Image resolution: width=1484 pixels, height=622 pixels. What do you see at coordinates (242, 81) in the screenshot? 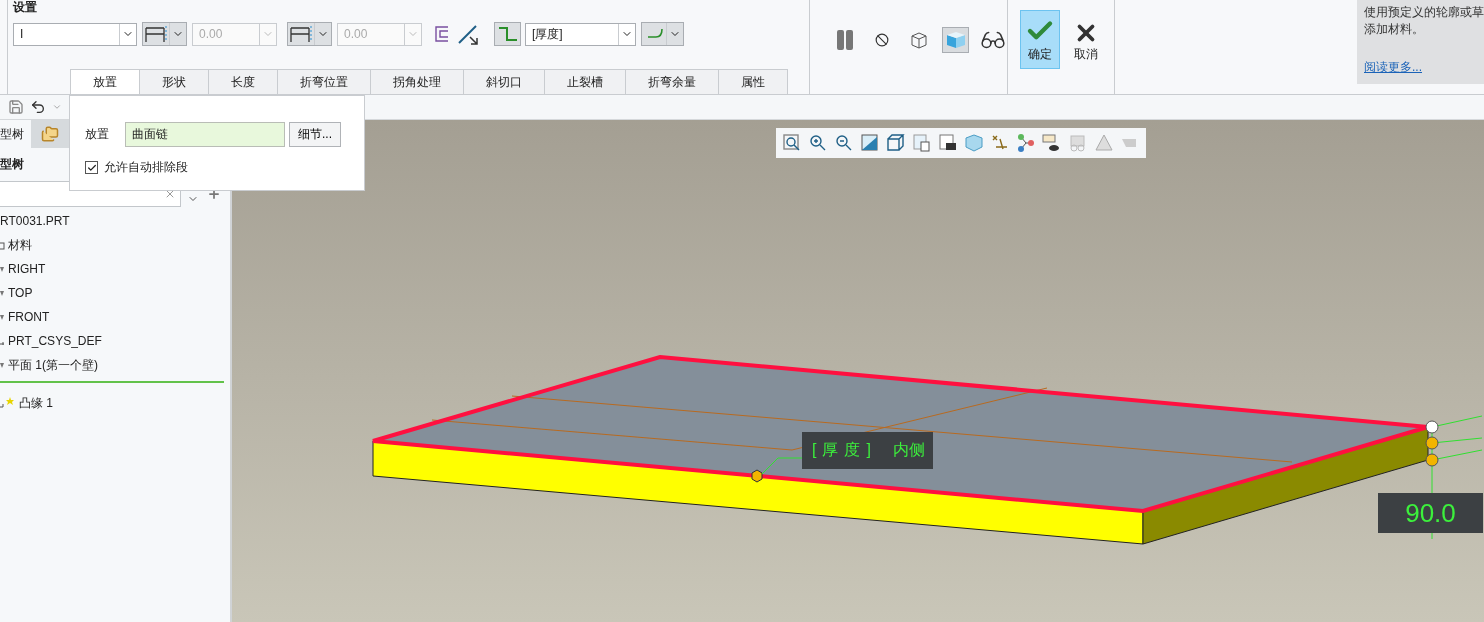
I see `panel-tab: 长度` at bounding box center [242, 81].